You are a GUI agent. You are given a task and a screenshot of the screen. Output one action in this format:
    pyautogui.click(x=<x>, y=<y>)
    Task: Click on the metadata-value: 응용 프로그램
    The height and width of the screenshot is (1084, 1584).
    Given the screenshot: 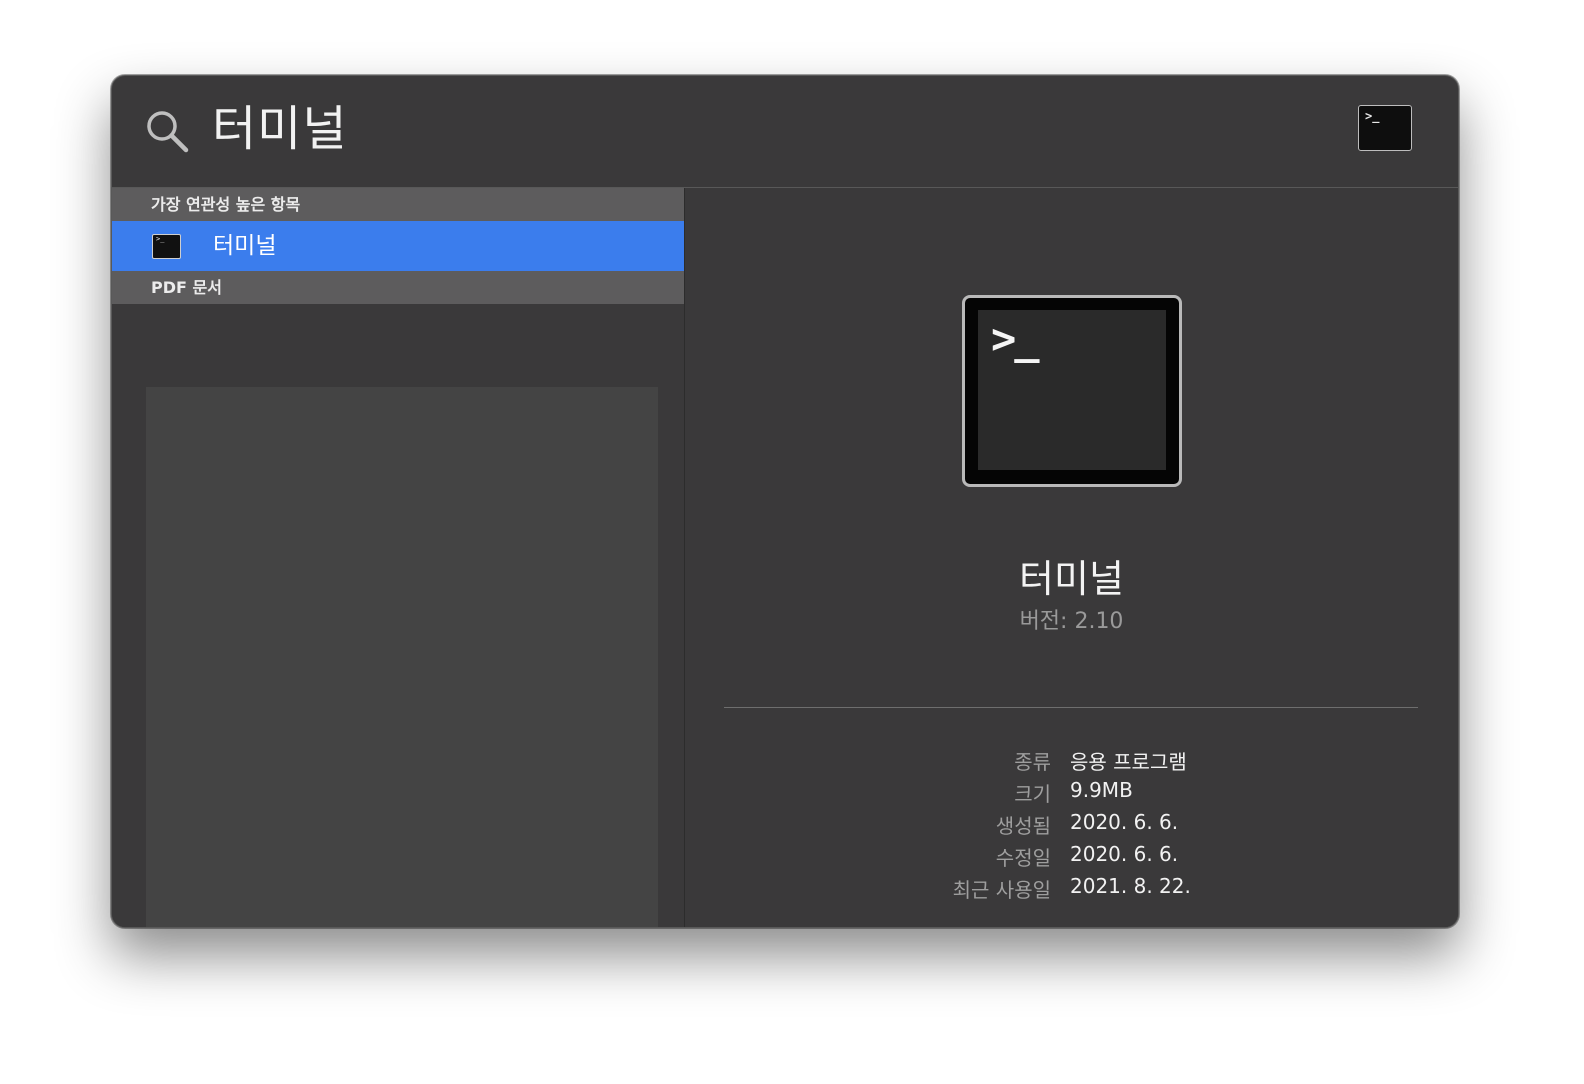 What is the action you would take?
    pyautogui.click(x=1128, y=762)
    